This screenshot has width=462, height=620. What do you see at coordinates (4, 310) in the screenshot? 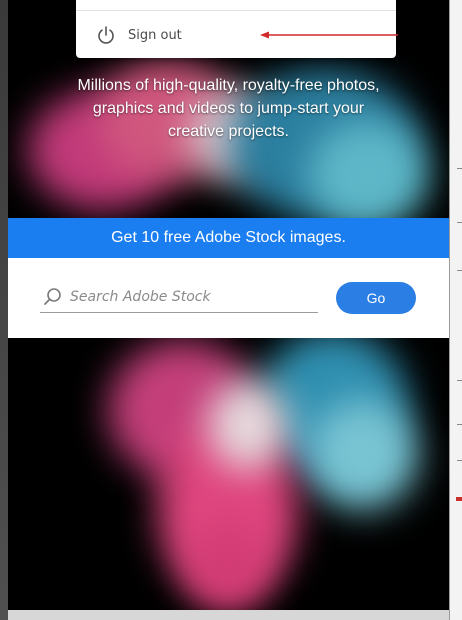
I see `background-window-left` at bounding box center [4, 310].